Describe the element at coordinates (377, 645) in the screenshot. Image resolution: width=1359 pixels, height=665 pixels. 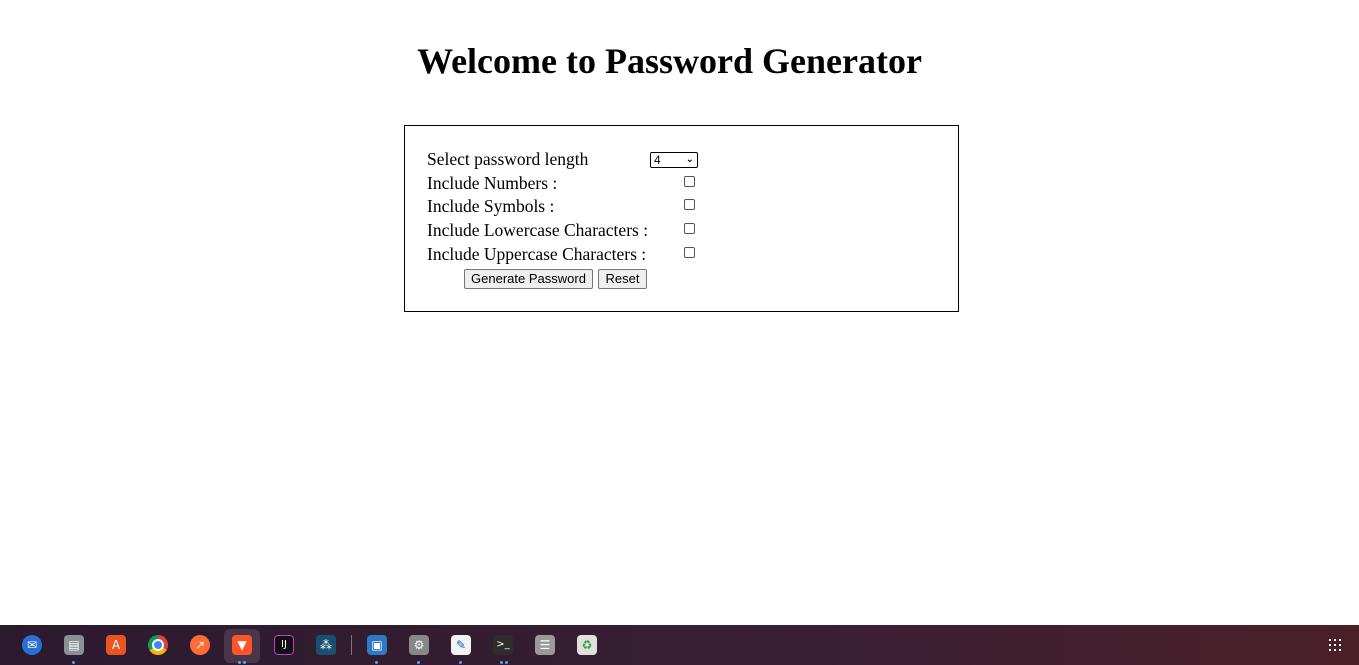
I see `virtualbox-icon: ▣` at that location.